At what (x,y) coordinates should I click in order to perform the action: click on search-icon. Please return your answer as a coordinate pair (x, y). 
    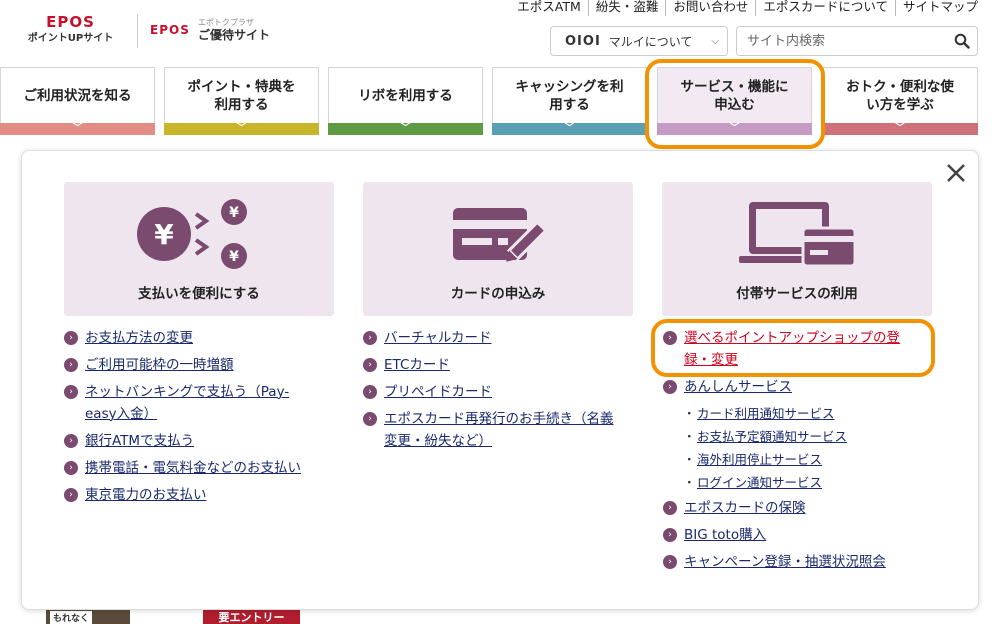
    Looking at the image, I should click on (962, 41).